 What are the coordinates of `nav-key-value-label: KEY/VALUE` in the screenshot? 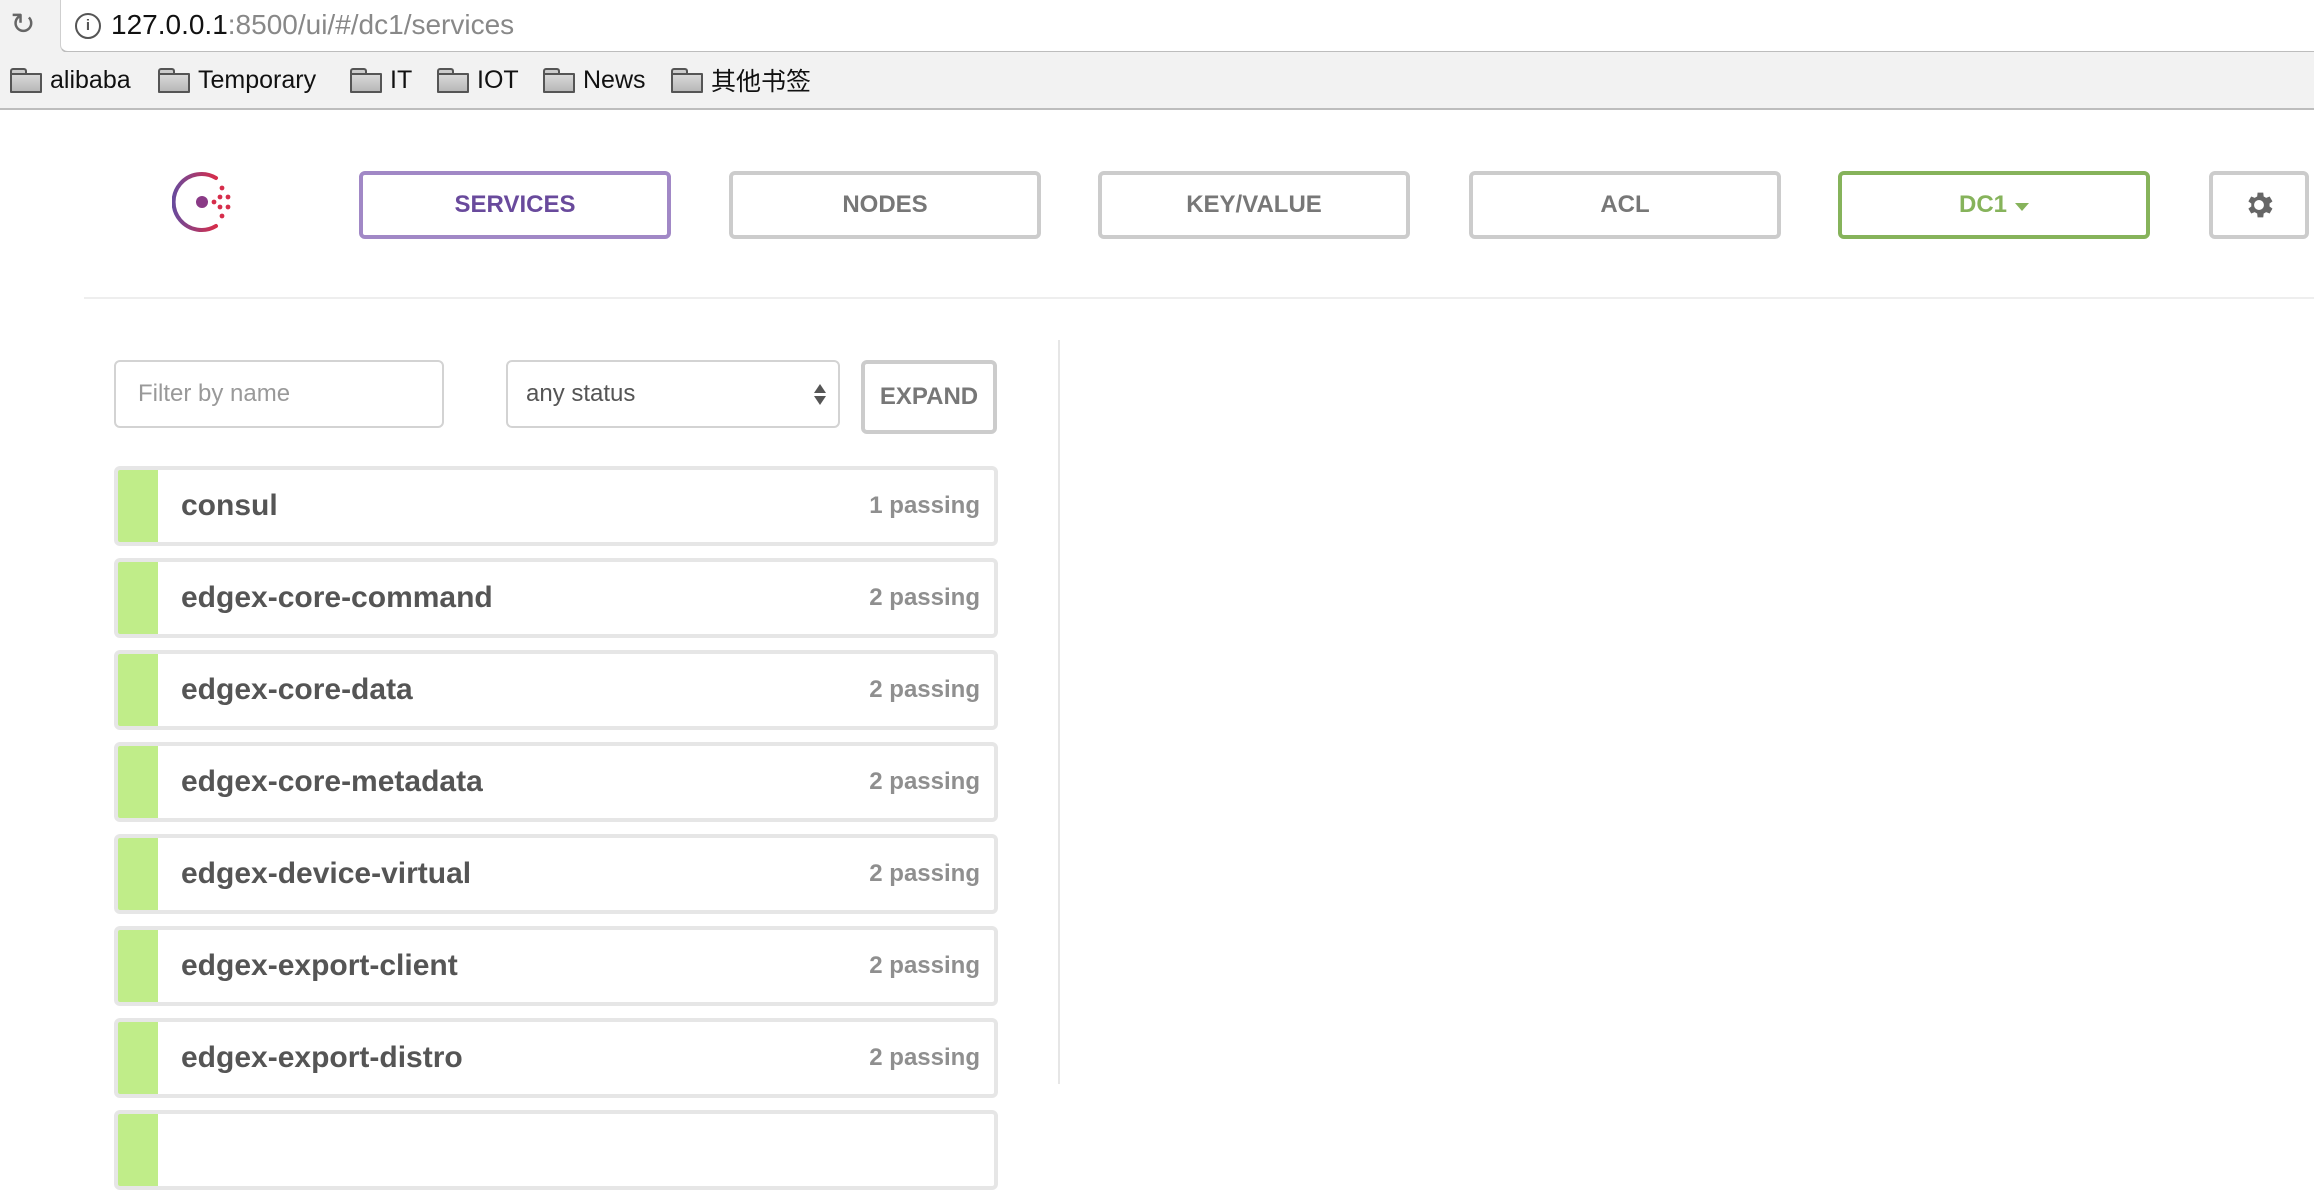 It's located at (1254, 204).